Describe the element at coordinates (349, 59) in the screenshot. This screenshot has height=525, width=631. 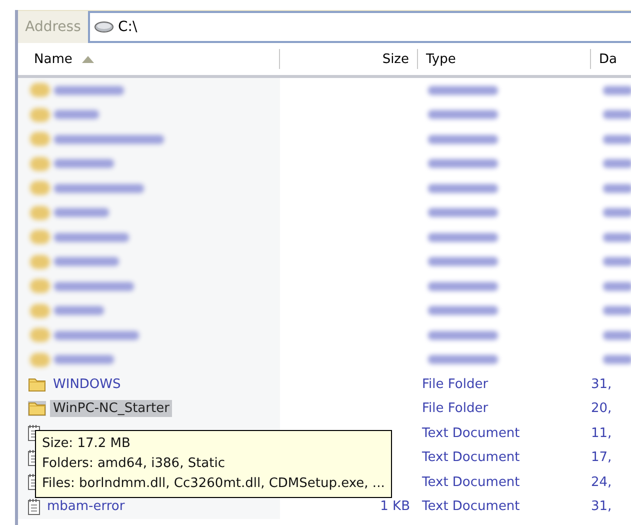
I see `column-header: Size` at that location.